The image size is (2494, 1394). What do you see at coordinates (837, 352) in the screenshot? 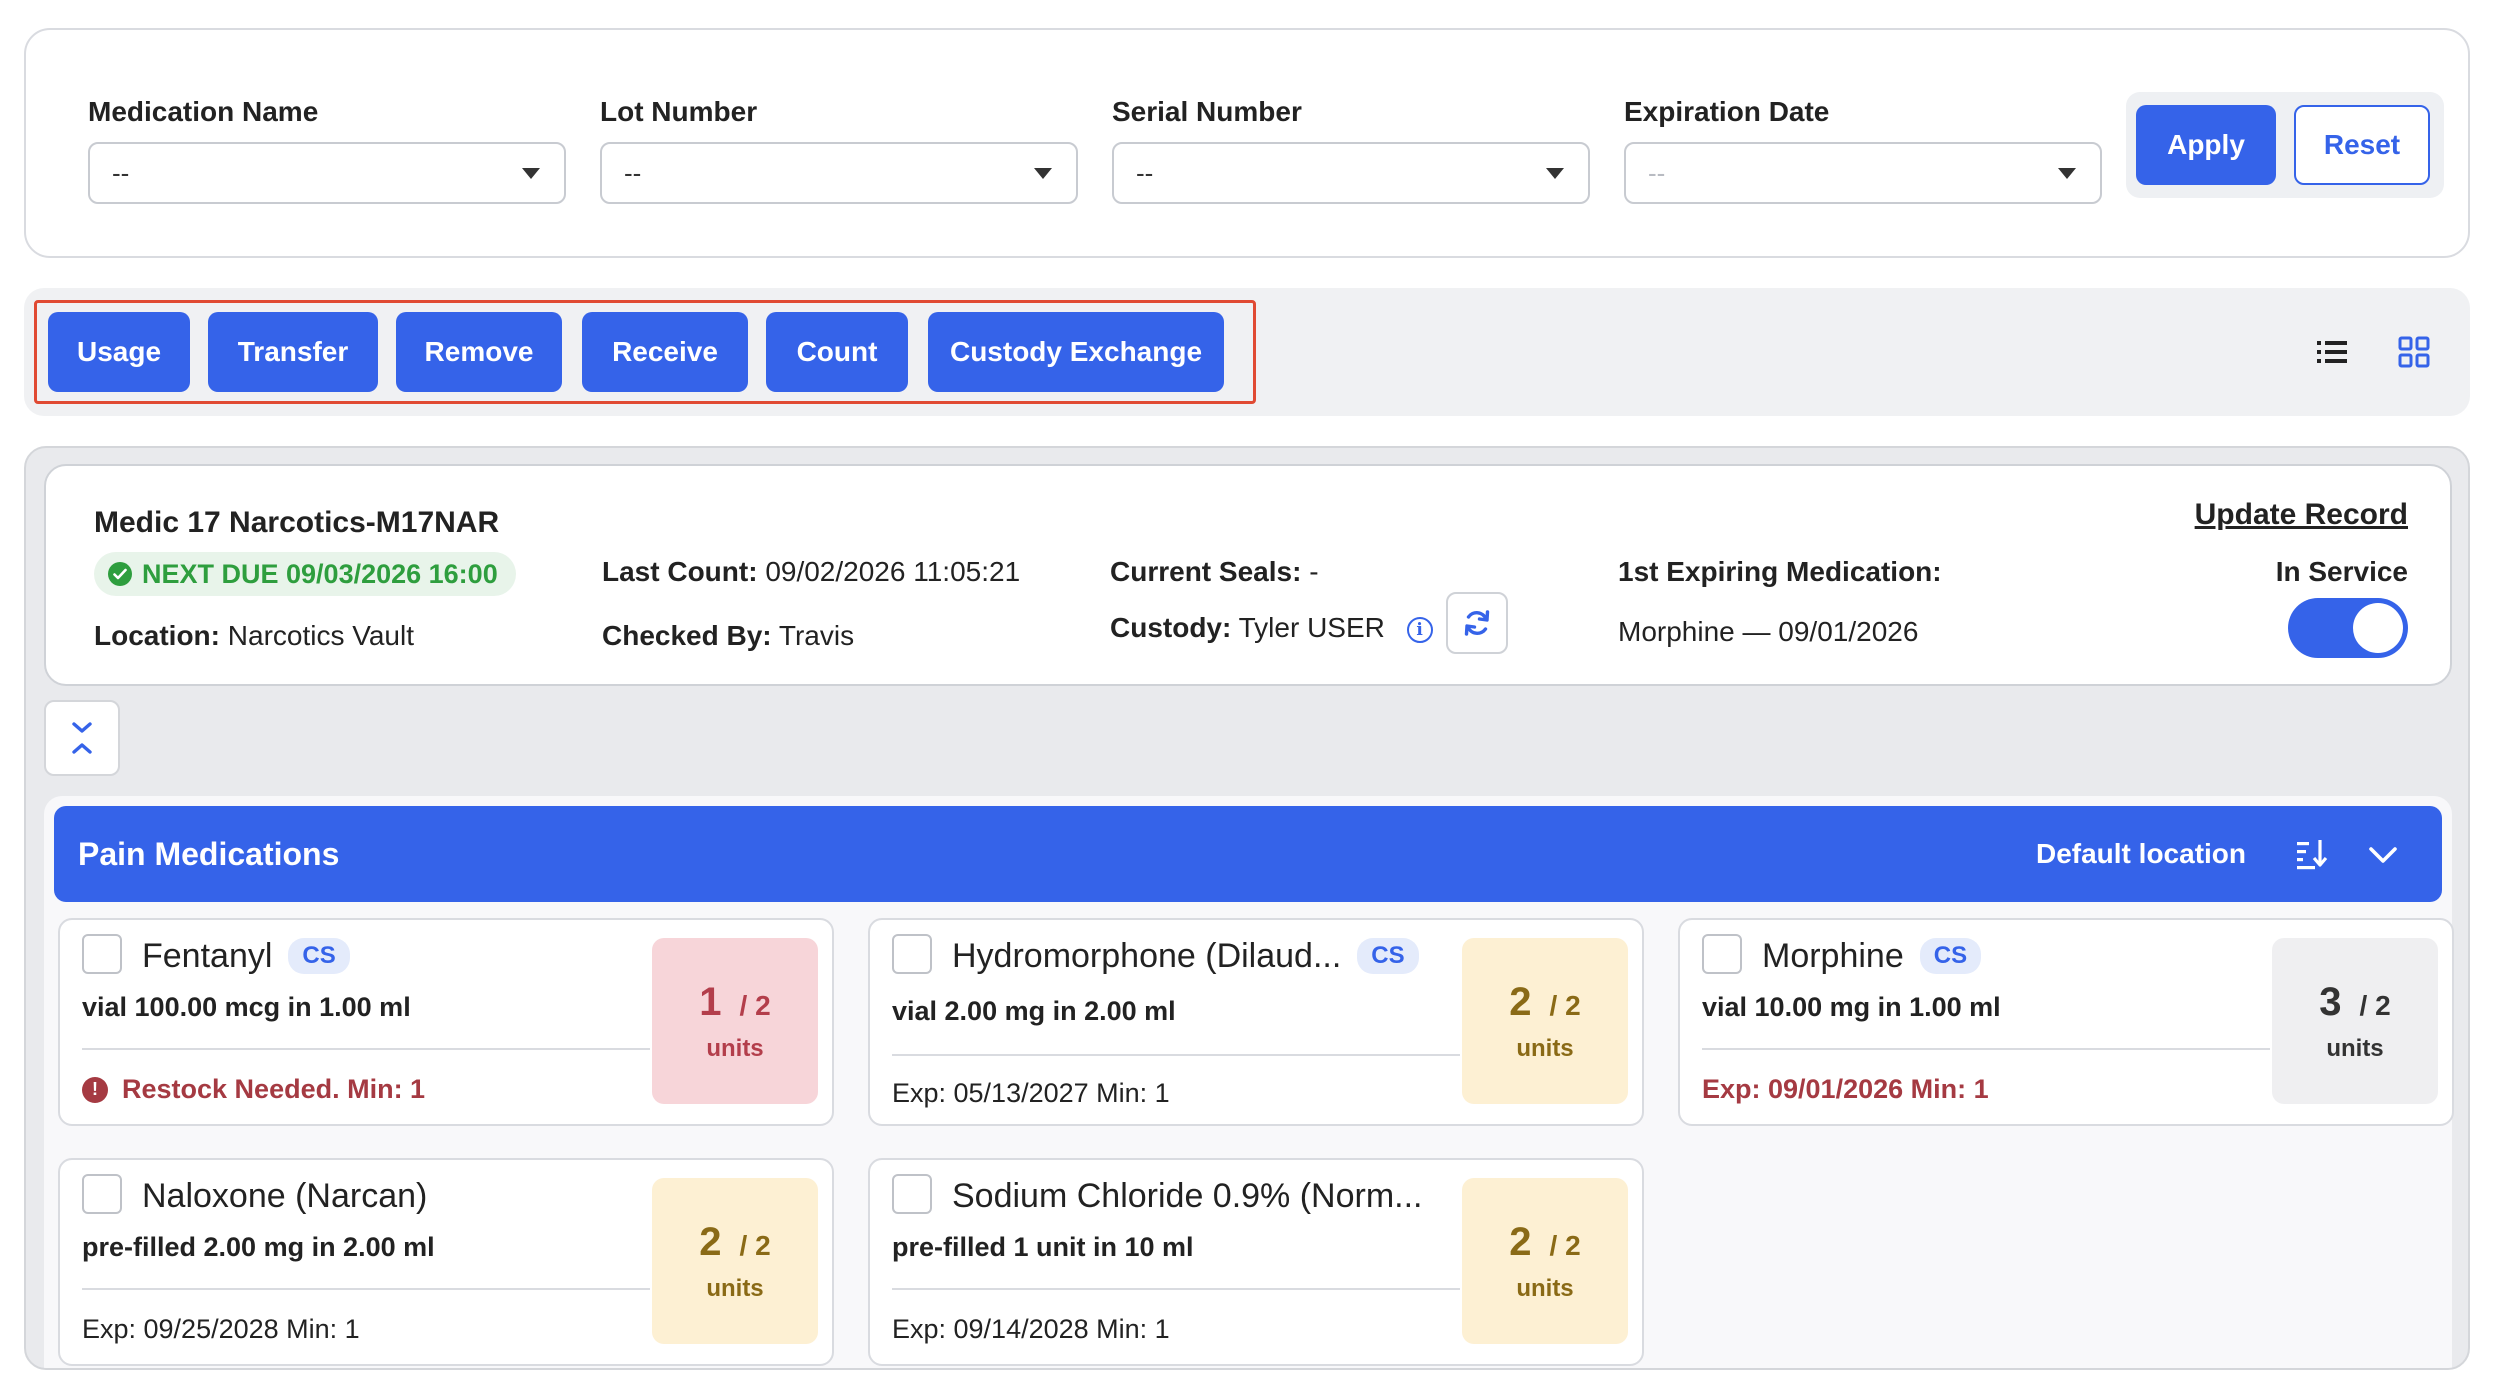
I see `count-button: Count` at bounding box center [837, 352].